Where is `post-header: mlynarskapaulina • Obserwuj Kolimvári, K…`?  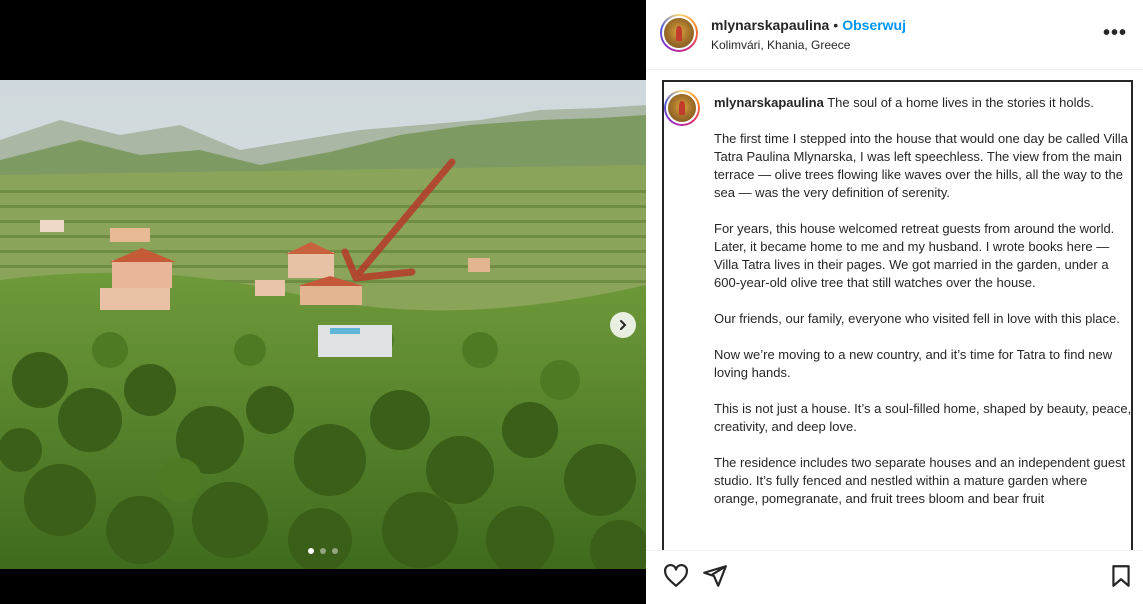
post-header: mlynarskapaulina • Obserwuj Kolimvári, K… is located at coordinates (894, 35).